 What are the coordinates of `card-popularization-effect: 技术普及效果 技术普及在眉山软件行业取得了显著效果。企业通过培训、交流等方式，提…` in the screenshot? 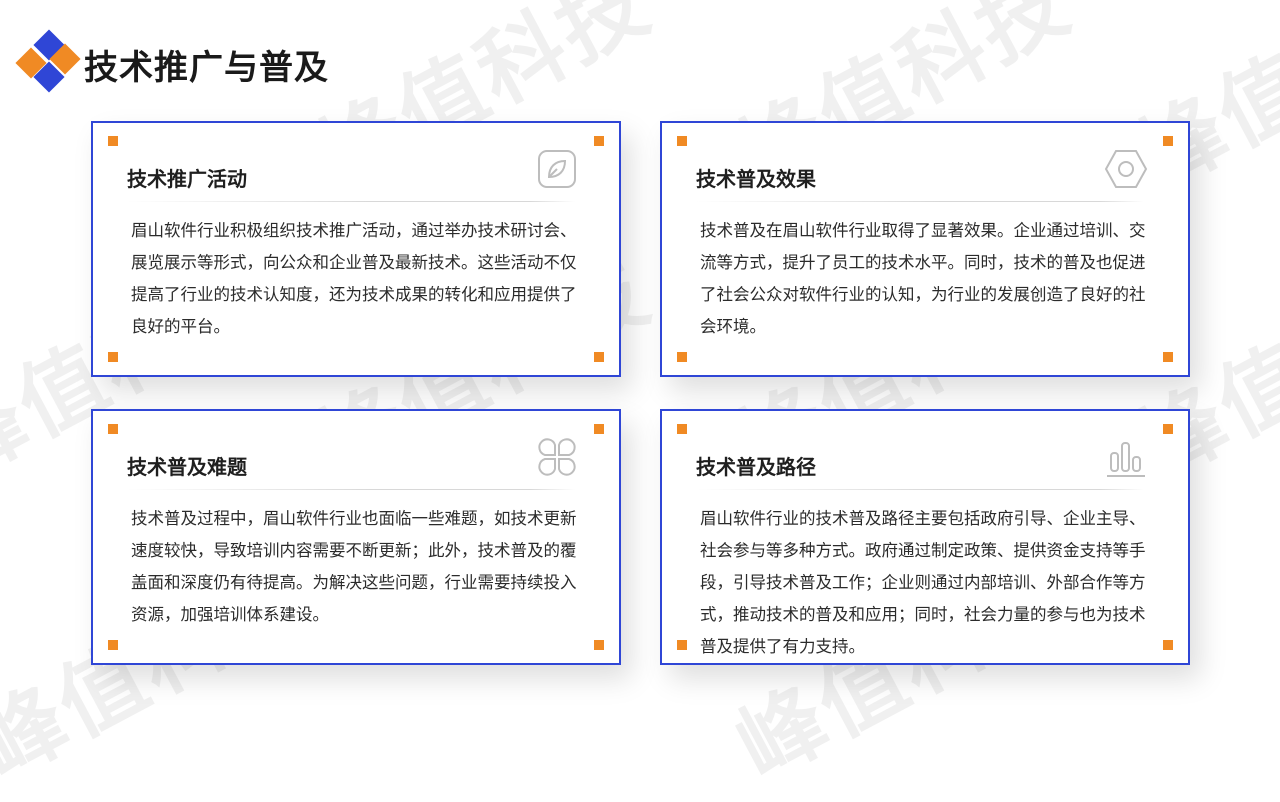 It's located at (925, 249).